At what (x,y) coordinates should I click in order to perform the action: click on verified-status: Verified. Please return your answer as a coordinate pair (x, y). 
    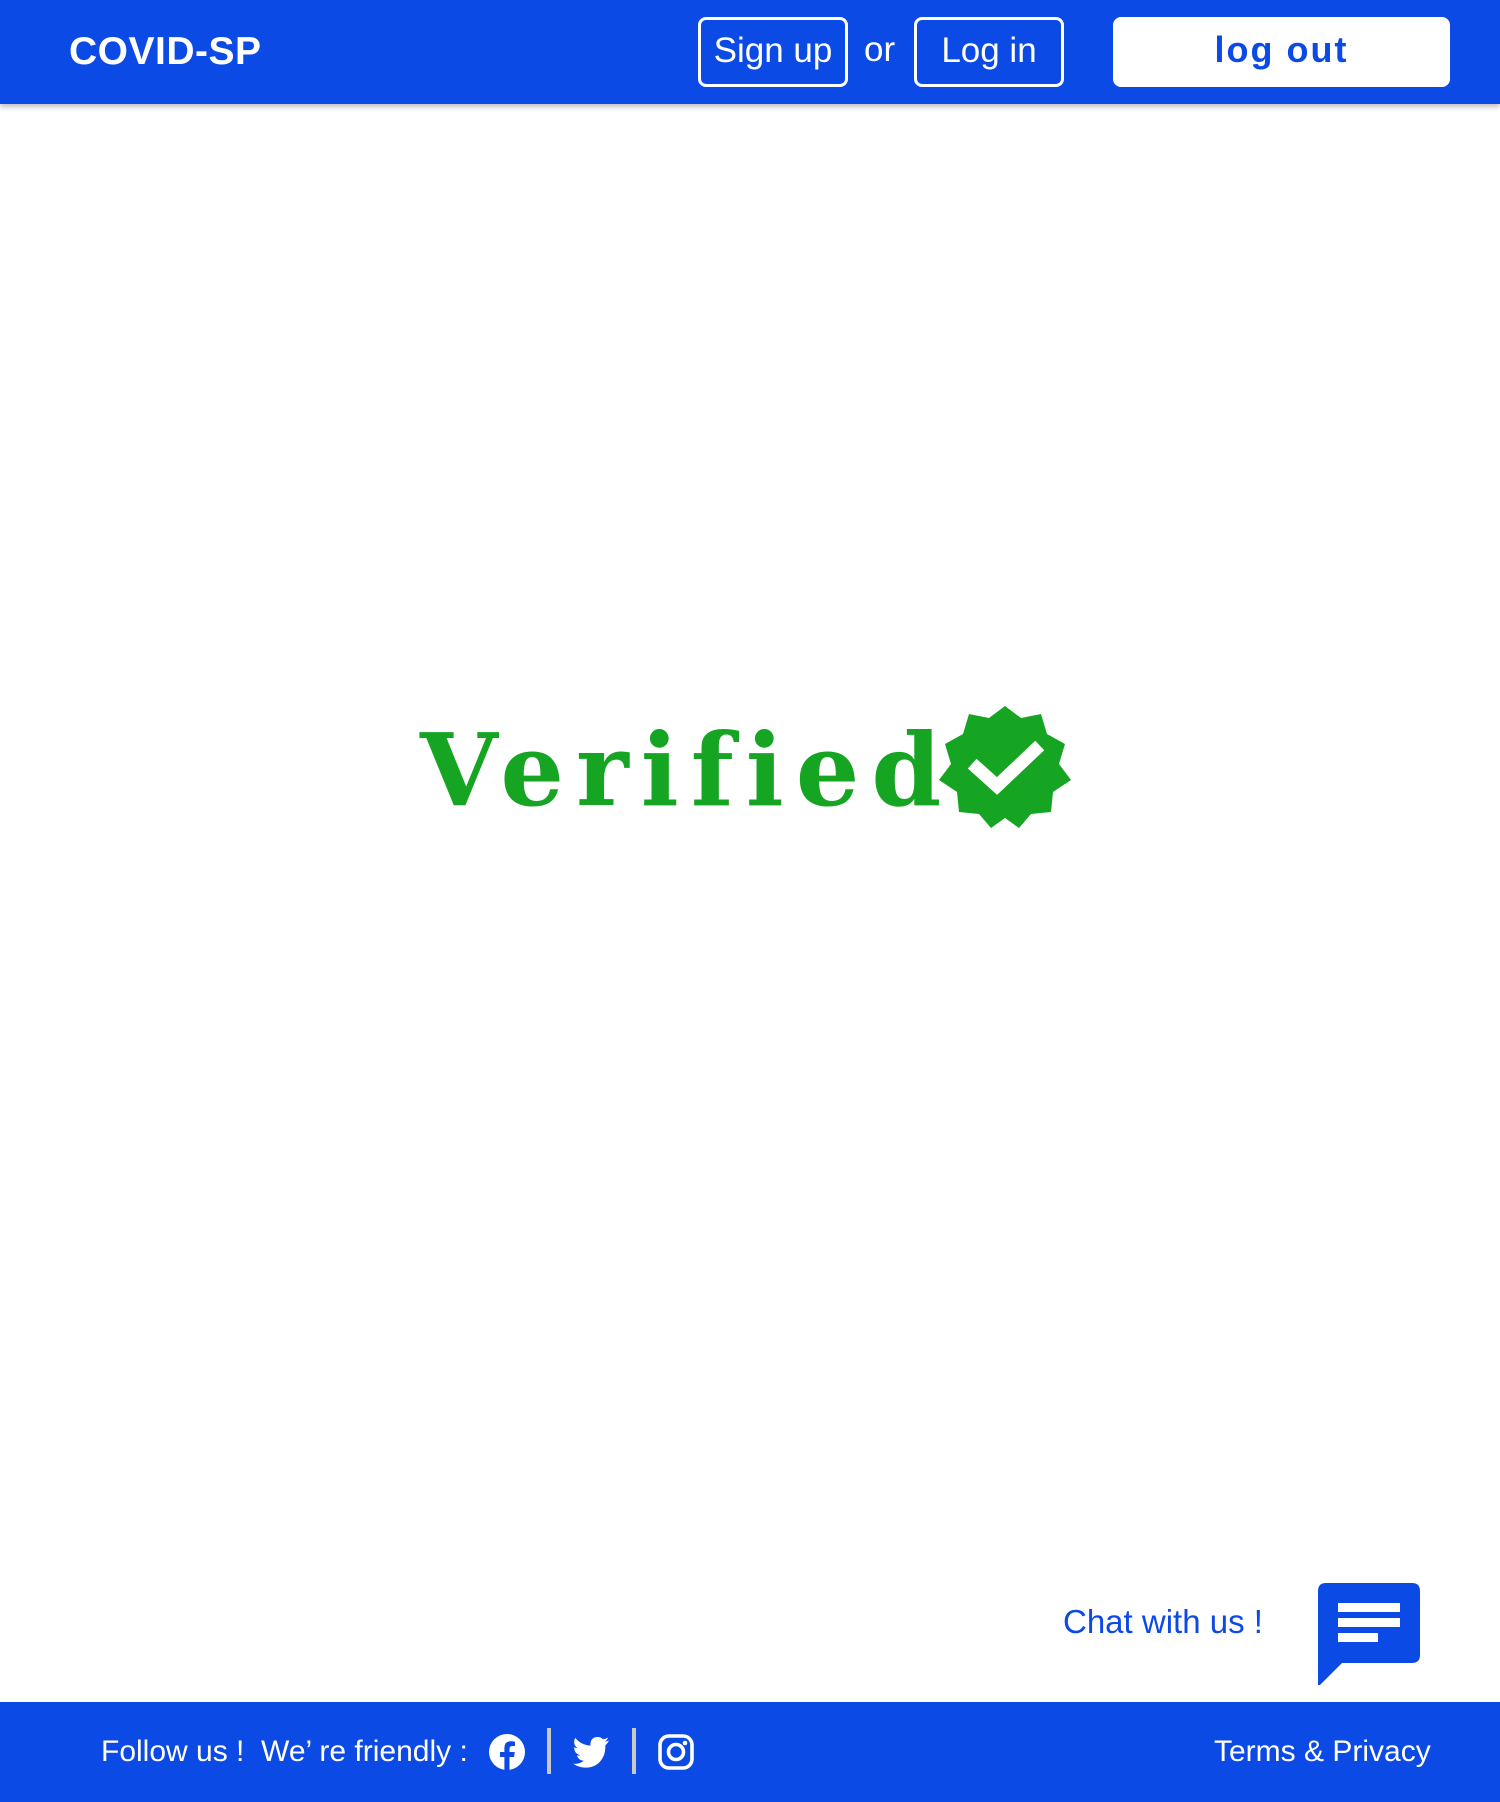
    Looking at the image, I should click on (745, 770).